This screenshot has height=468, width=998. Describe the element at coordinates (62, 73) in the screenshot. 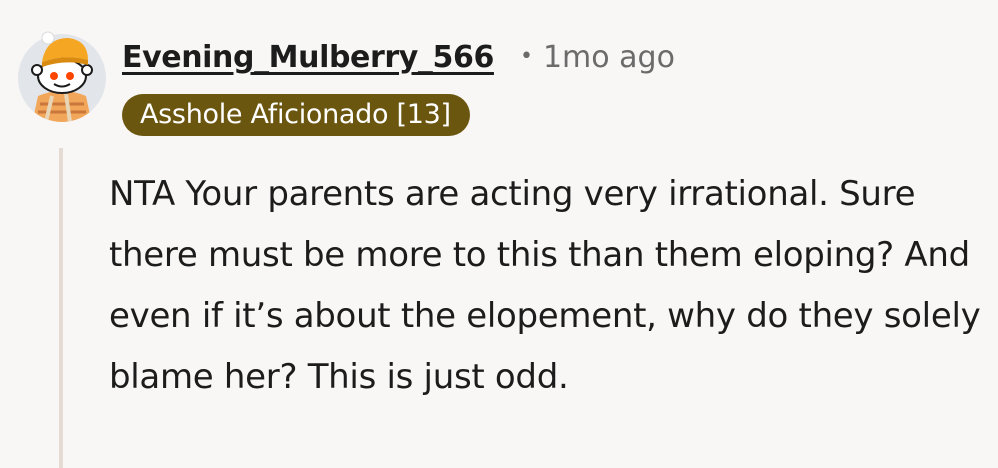

I see `snoo-avatar-icon` at that location.